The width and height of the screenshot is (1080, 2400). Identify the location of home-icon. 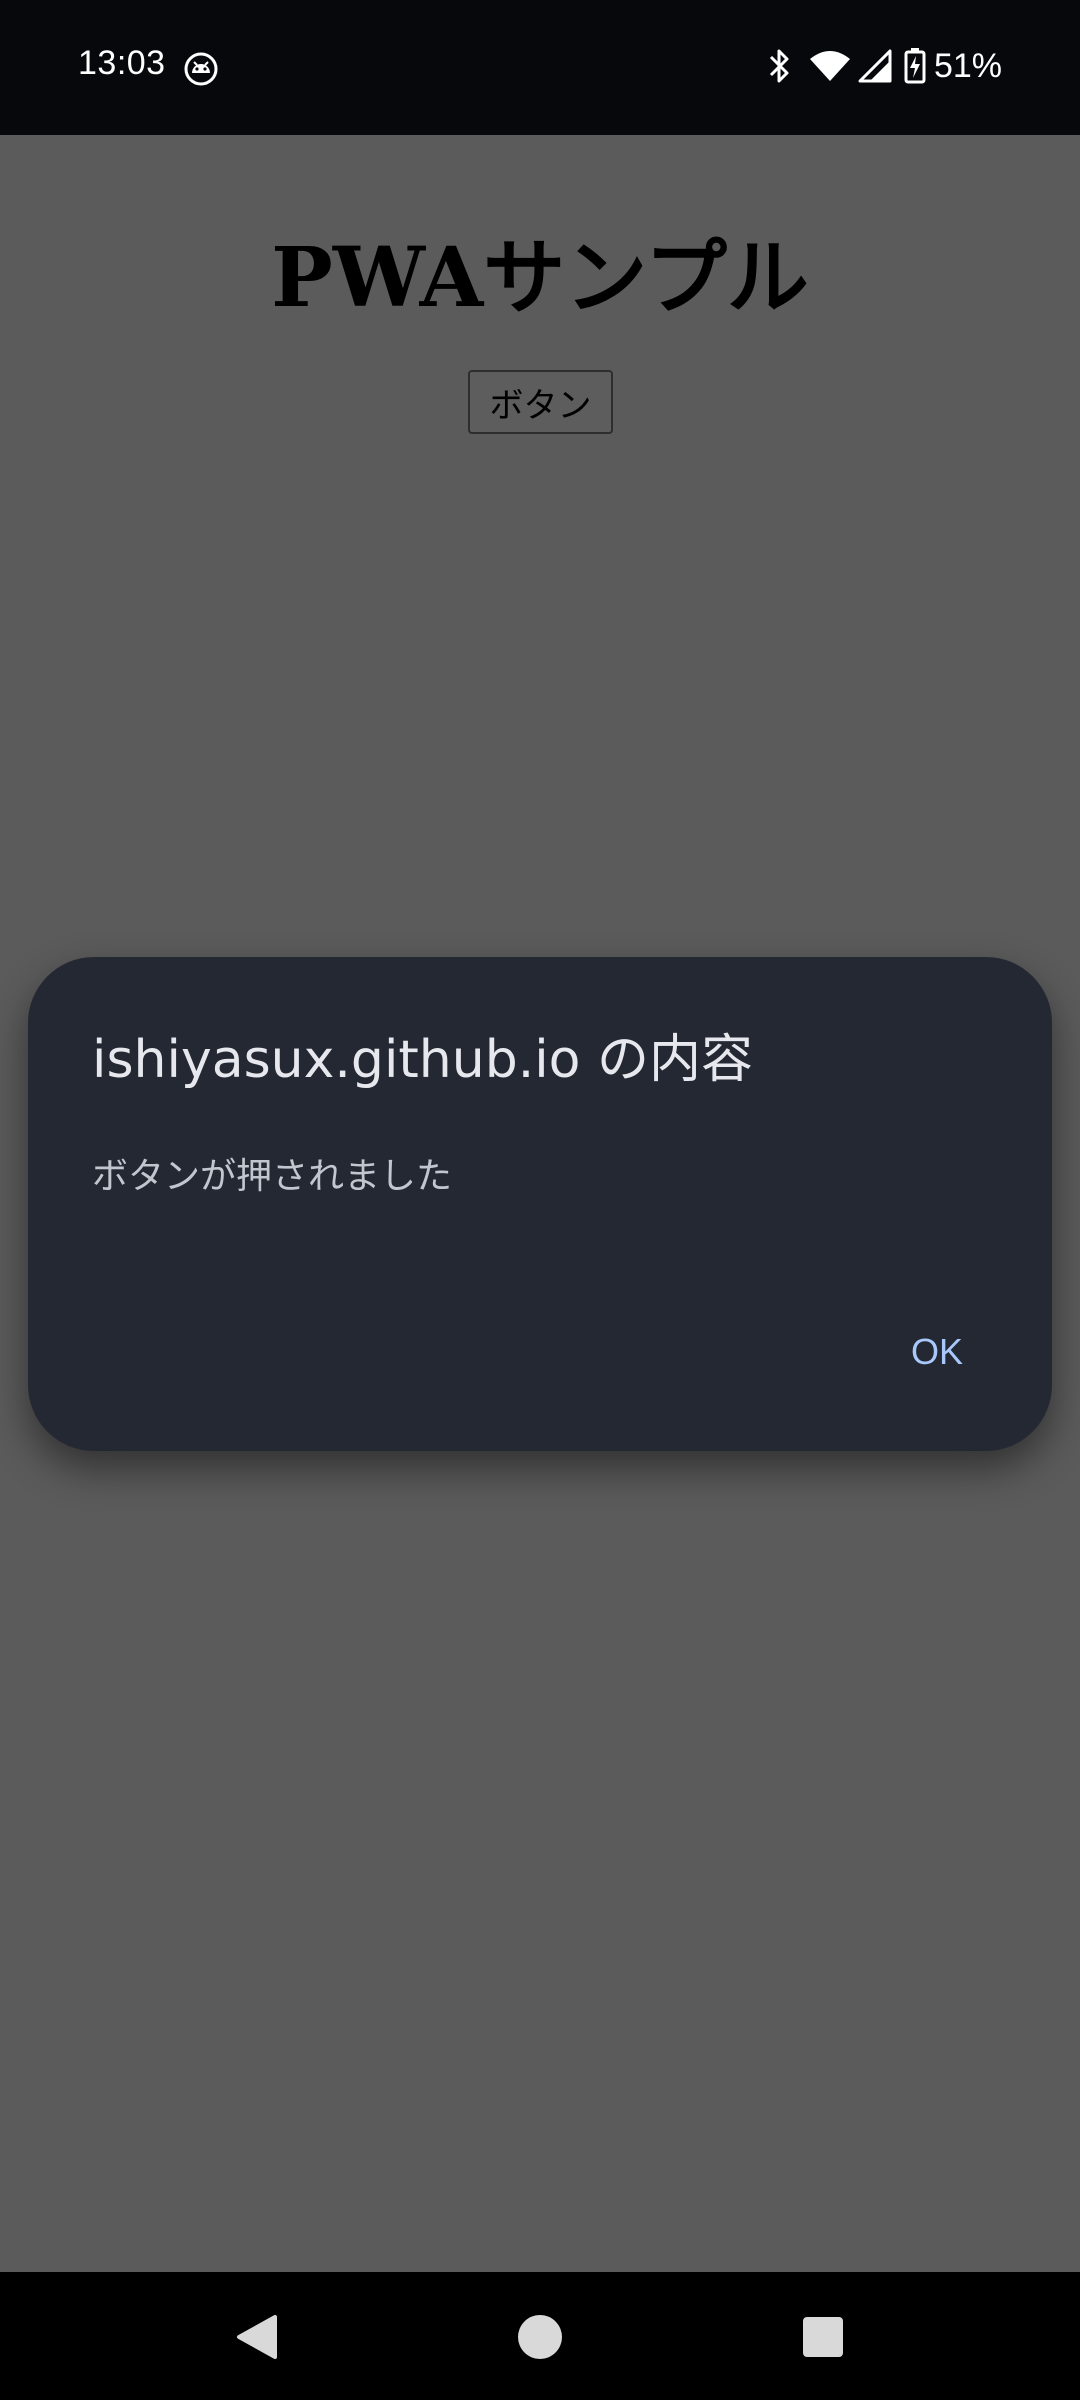
(540, 2337).